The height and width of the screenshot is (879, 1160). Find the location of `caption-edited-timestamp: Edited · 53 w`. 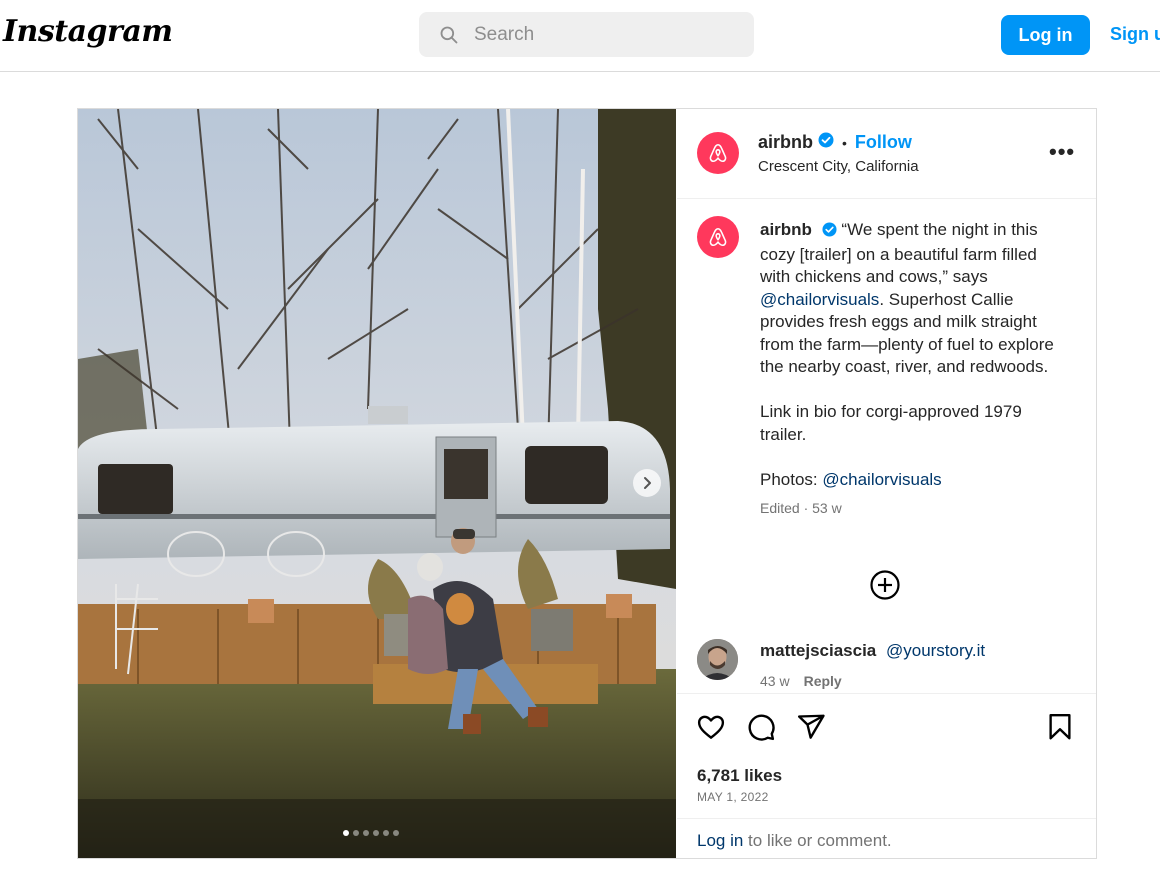

caption-edited-timestamp: Edited · 53 w is located at coordinates (801, 508).